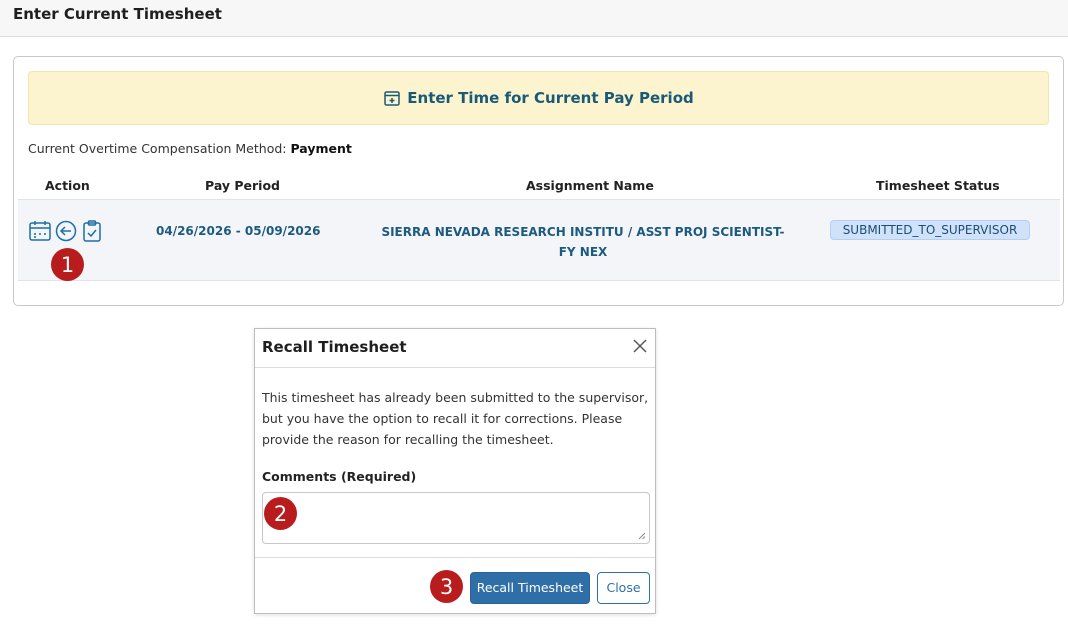 The height and width of the screenshot is (627, 1068). What do you see at coordinates (67, 264) in the screenshot?
I see `step-marker-1: 1` at bounding box center [67, 264].